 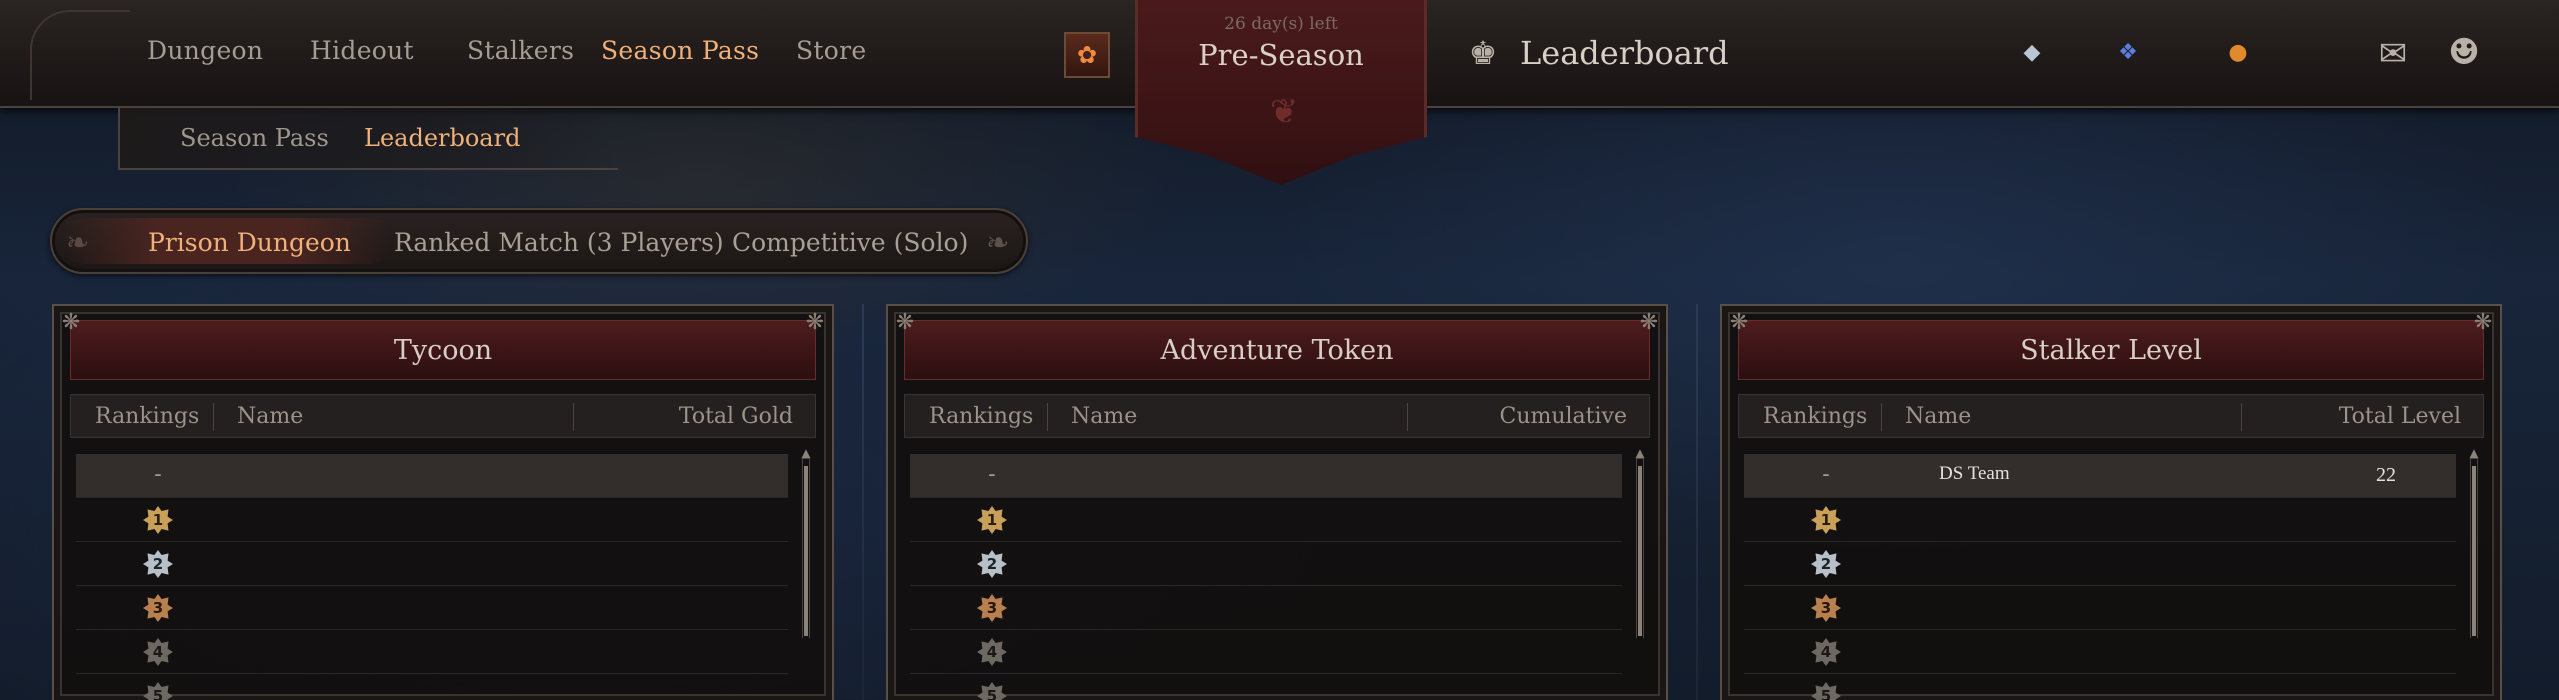 What do you see at coordinates (735, 416) in the screenshot?
I see `column-value: Total Gold` at bounding box center [735, 416].